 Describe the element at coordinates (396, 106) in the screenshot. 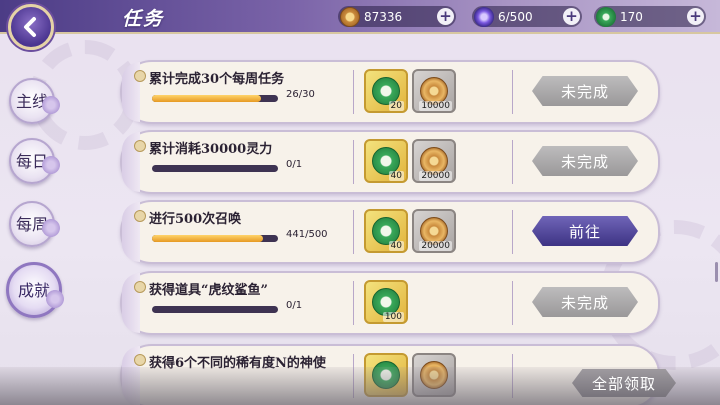

I see `reward-quantity: 20` at that location.